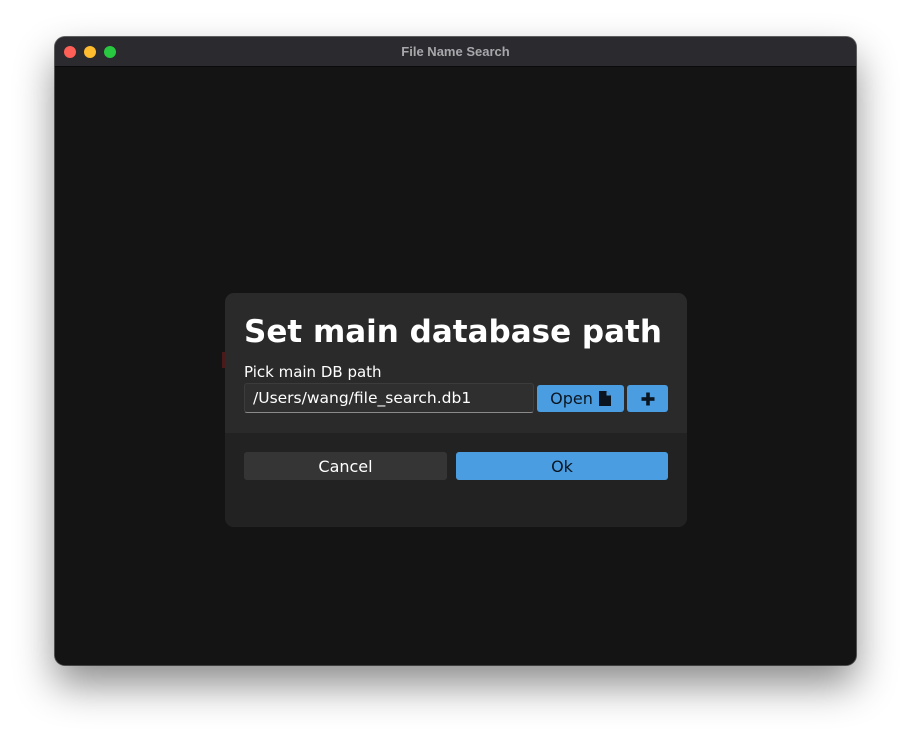 This screenshot has width=912, height=740. I want to click on dialog-footer, so click(456, 480).